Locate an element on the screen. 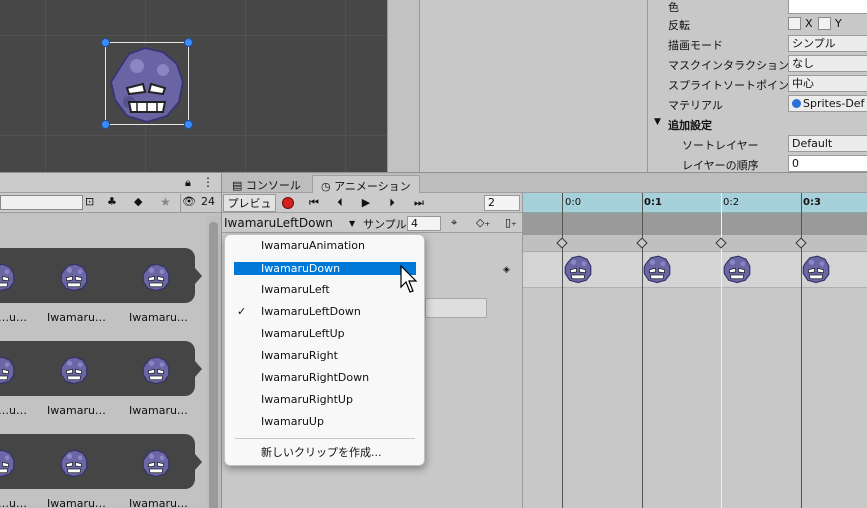 The width and height of the screenshot is (867, 508). key-diamond-icon: ◈ is located at coordinates (506, 270).